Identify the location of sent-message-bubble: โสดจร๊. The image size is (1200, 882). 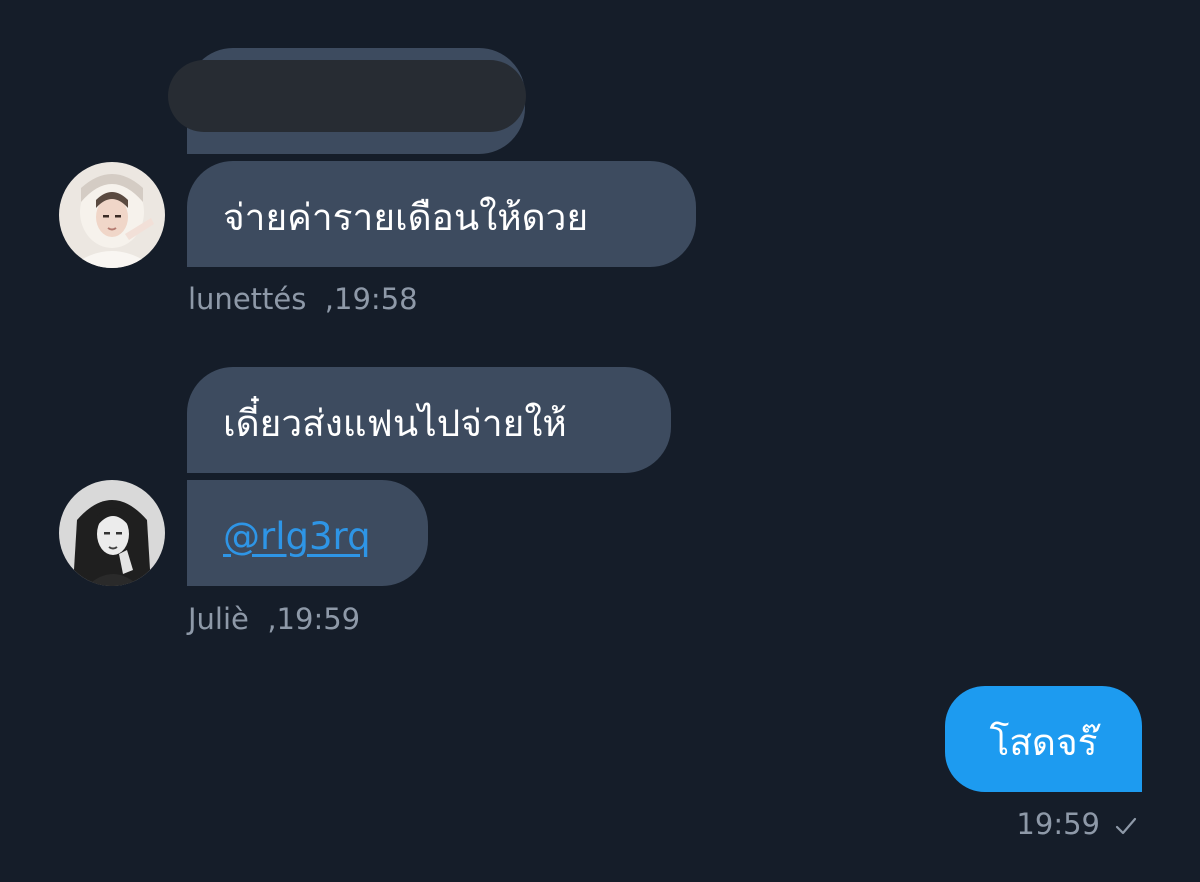
(1043, 739).